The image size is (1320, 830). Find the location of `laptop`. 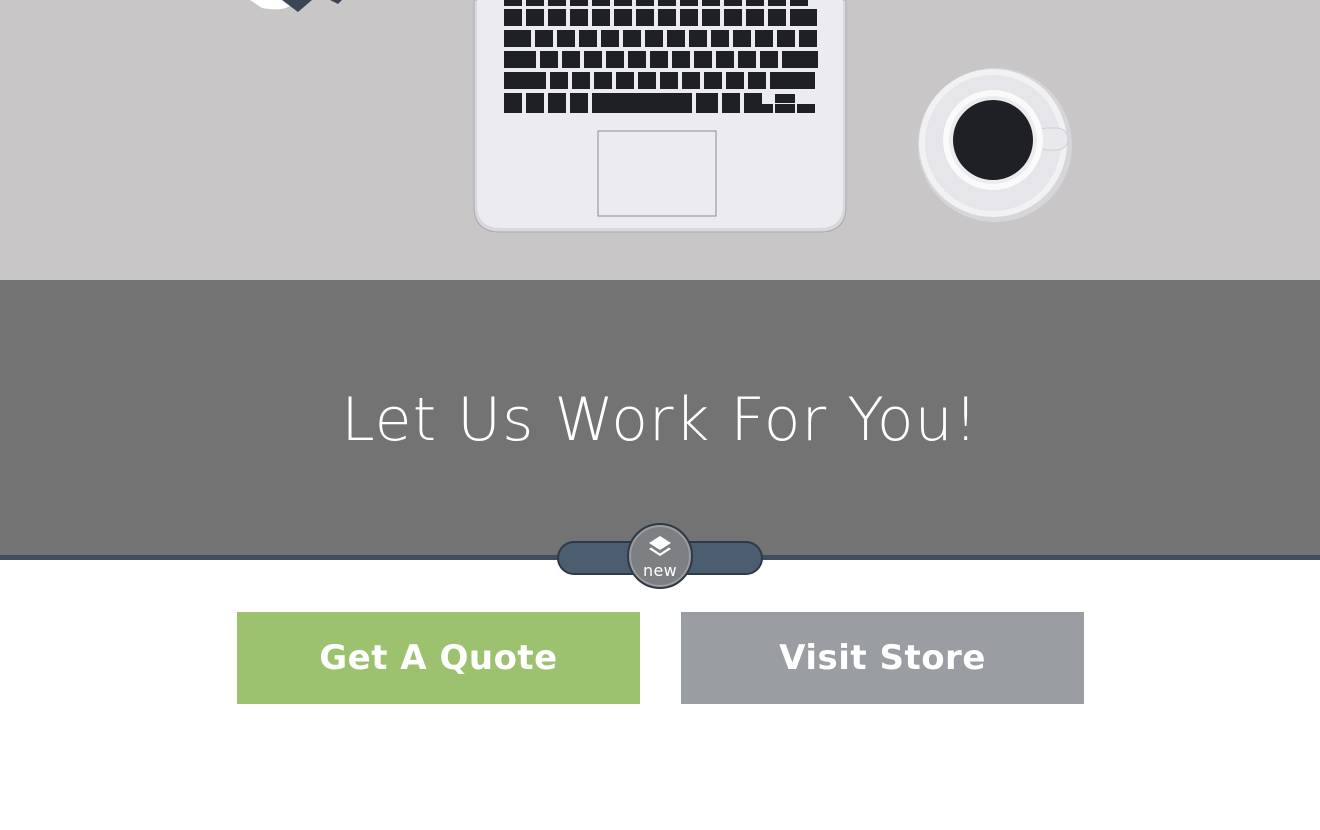

laptop is located at coordinates (660, 116).